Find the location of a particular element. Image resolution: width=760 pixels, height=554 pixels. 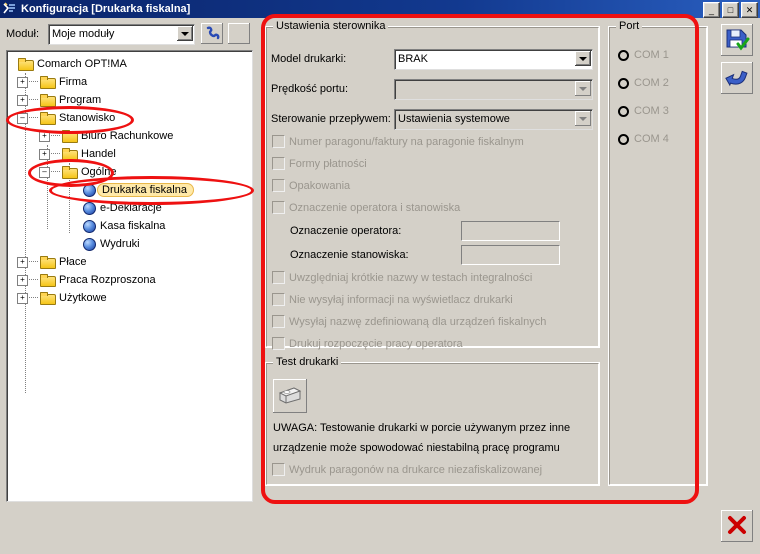

tree-node-handel: + Handel is located at coordinates (129, 154).